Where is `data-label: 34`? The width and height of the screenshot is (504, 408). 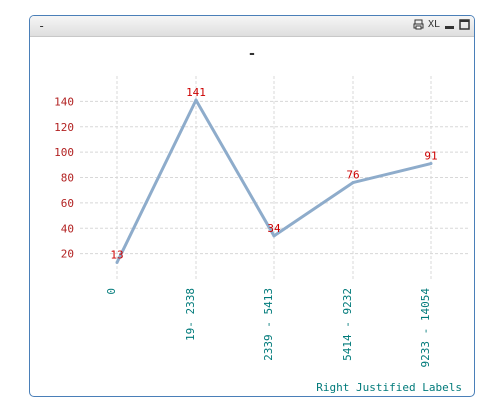 data-label: 34 is located at coordinates (274, 228).